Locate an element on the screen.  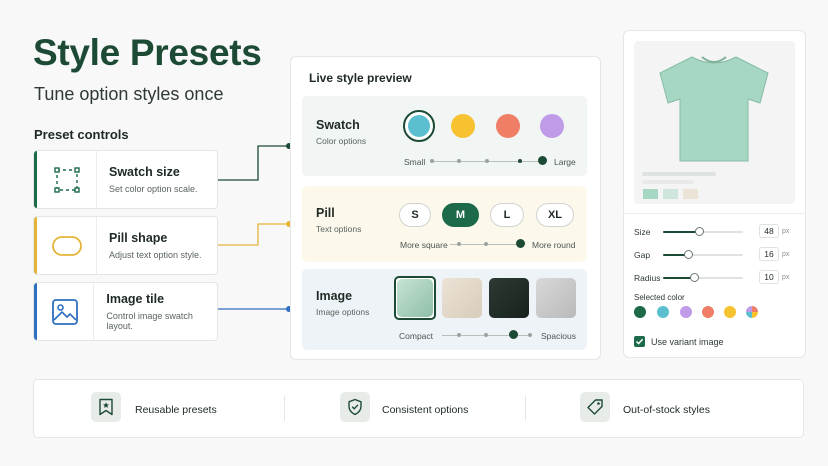
gap-value-input: 16 is located at coordinates (769, 254).